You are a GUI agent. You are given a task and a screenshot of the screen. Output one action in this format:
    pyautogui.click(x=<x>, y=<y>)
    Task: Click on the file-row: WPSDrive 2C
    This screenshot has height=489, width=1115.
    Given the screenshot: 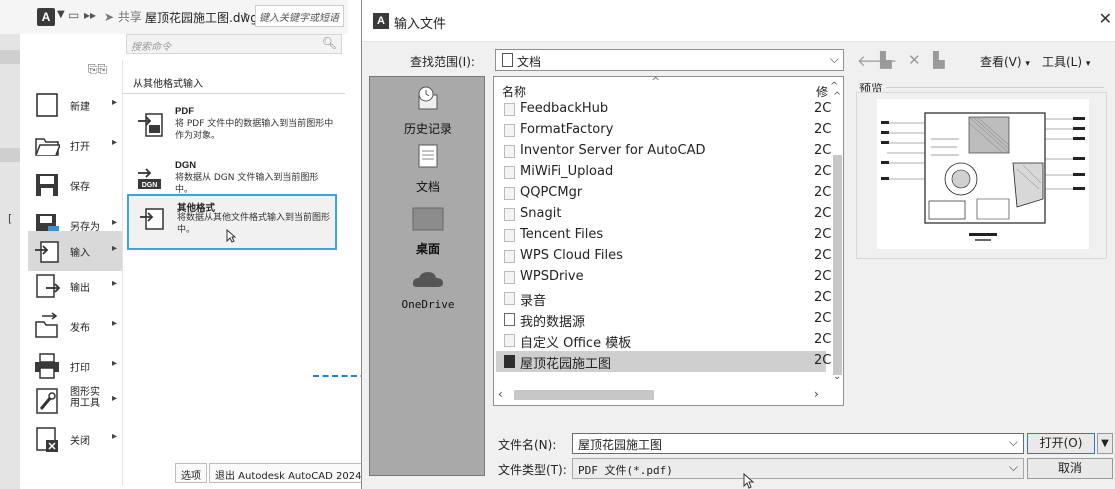 What is the action you would take?
    pyautogui.click(x=663, y=277)
    